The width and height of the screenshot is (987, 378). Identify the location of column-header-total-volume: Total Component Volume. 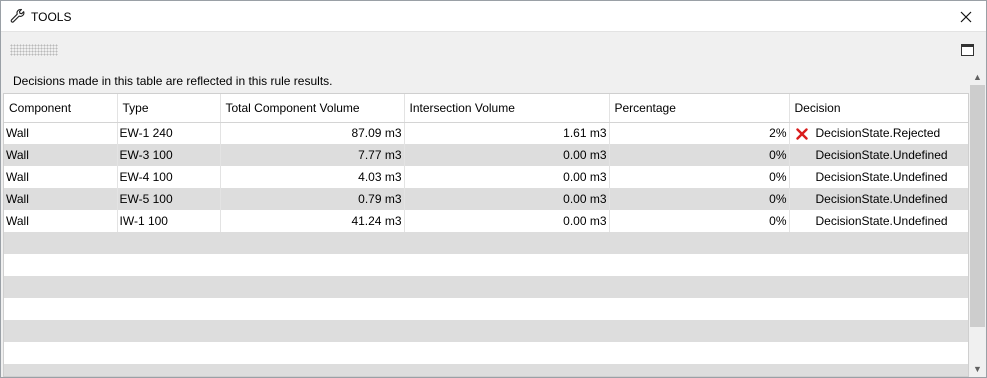
(312, 108).